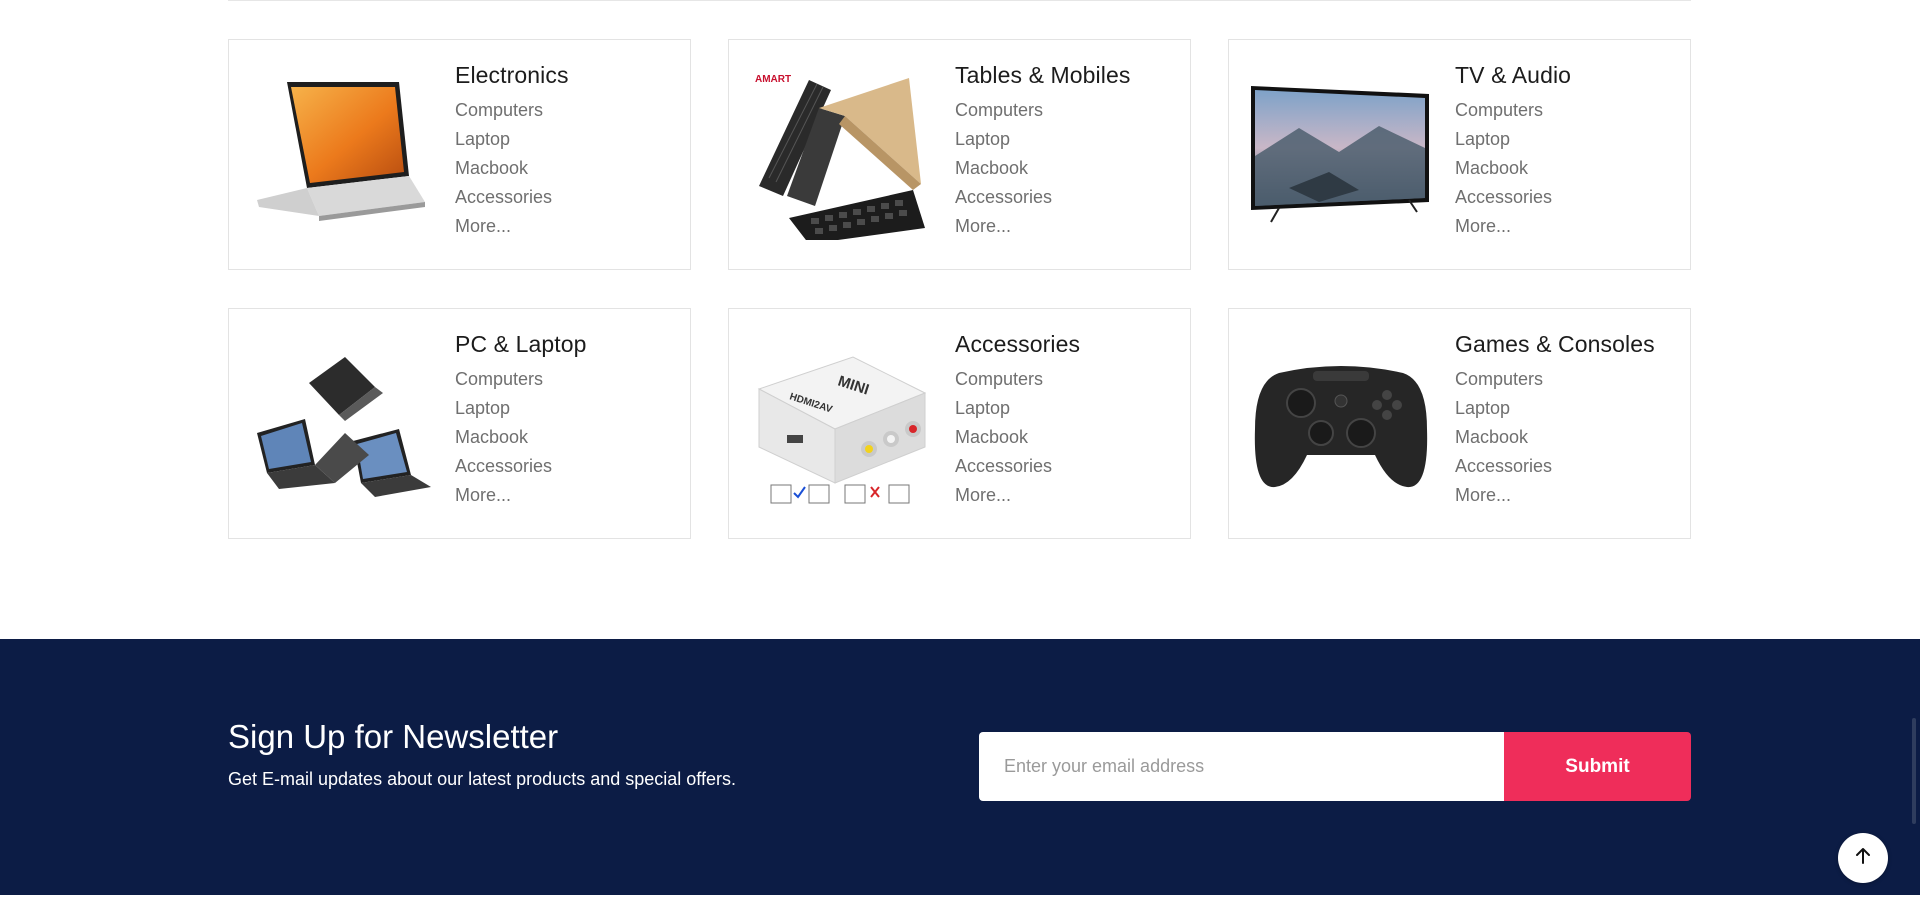  Describe the element at coordinates (341, 154) in the screenshot. I see `laptop-image` at that location.